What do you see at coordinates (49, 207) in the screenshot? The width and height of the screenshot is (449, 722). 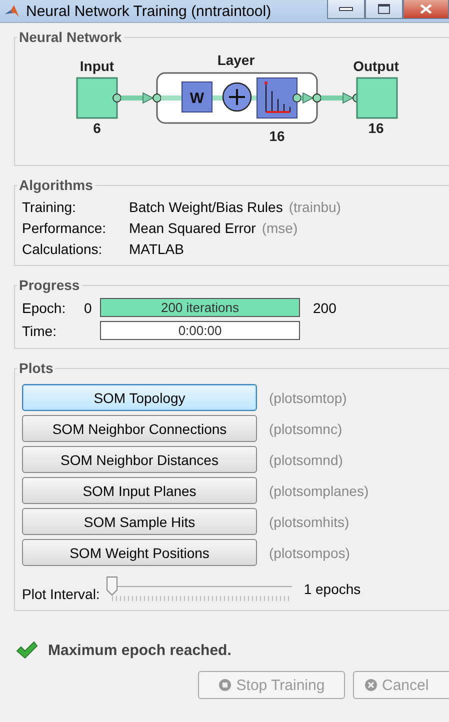 I see `field-label: Training:` at bounding box center [49, 207].